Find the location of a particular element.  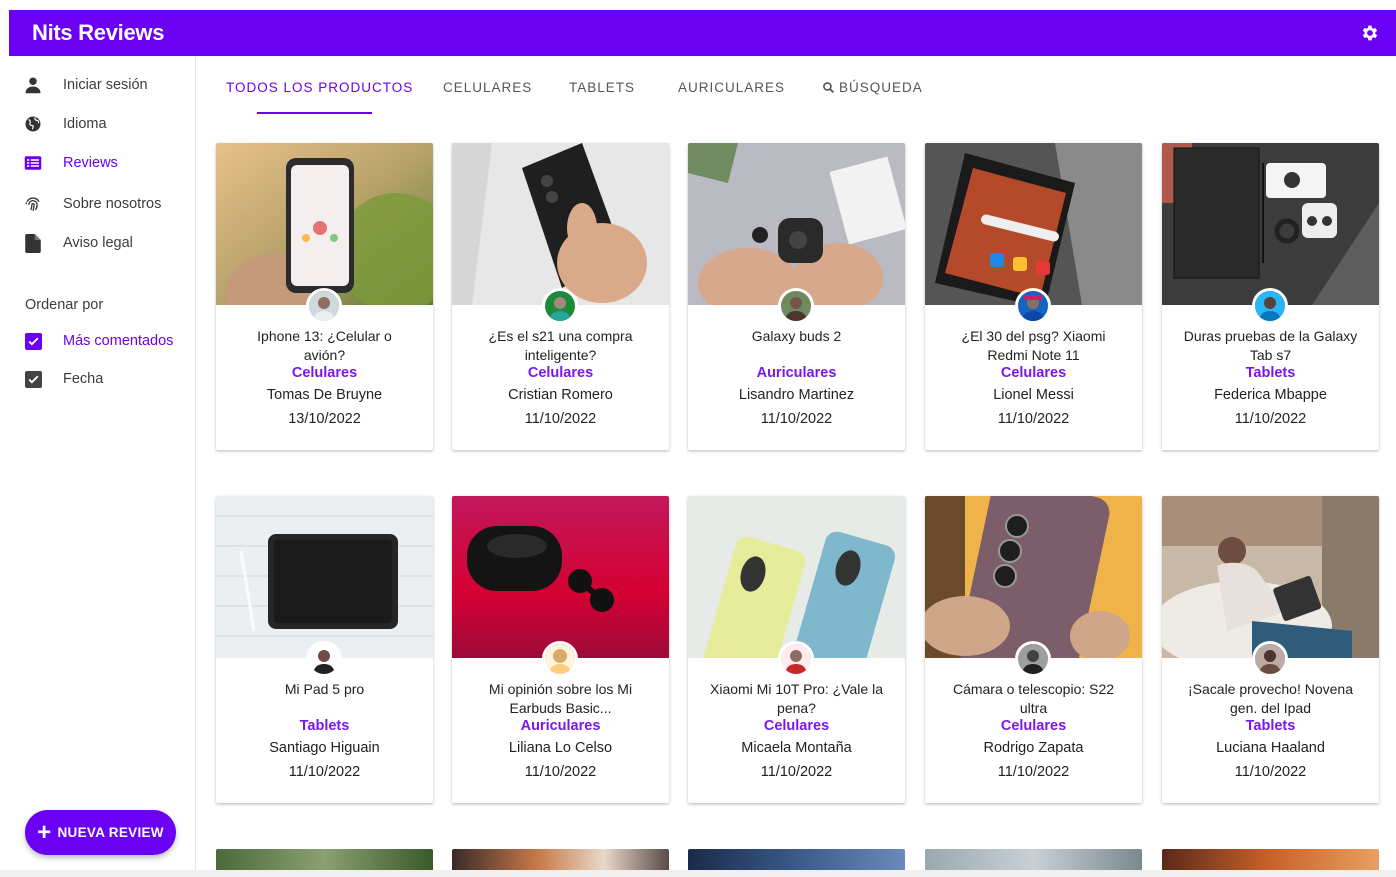

horizontal-scrollbar is located at coordinates (698, 873).